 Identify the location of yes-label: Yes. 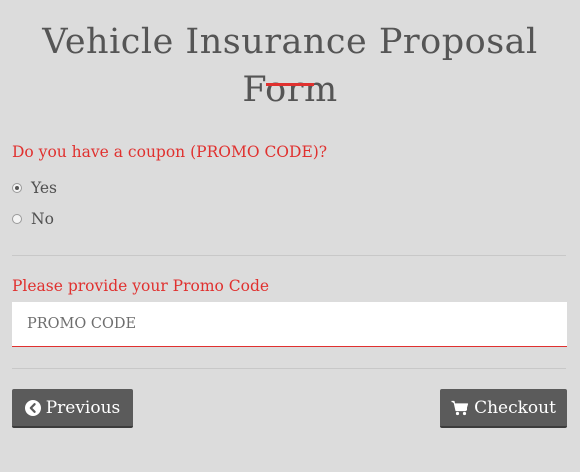
(44, 188).